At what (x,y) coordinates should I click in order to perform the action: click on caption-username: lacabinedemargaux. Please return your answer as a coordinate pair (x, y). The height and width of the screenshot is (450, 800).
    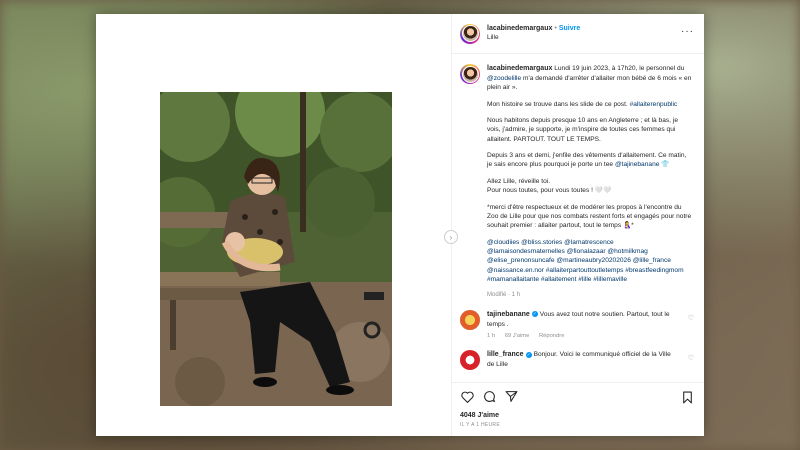
    Looking at the image, I should click on (519, 68).